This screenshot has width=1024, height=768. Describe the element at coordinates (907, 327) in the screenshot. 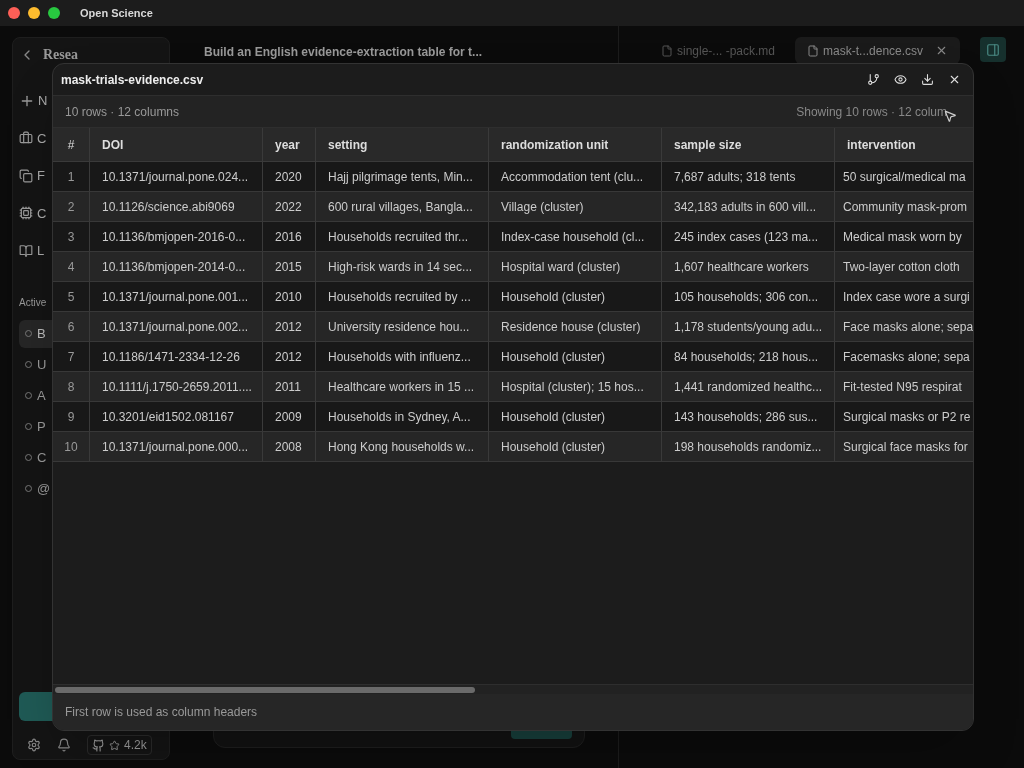

I see `table-cell-text: Face masks alone; sepa` at that location.